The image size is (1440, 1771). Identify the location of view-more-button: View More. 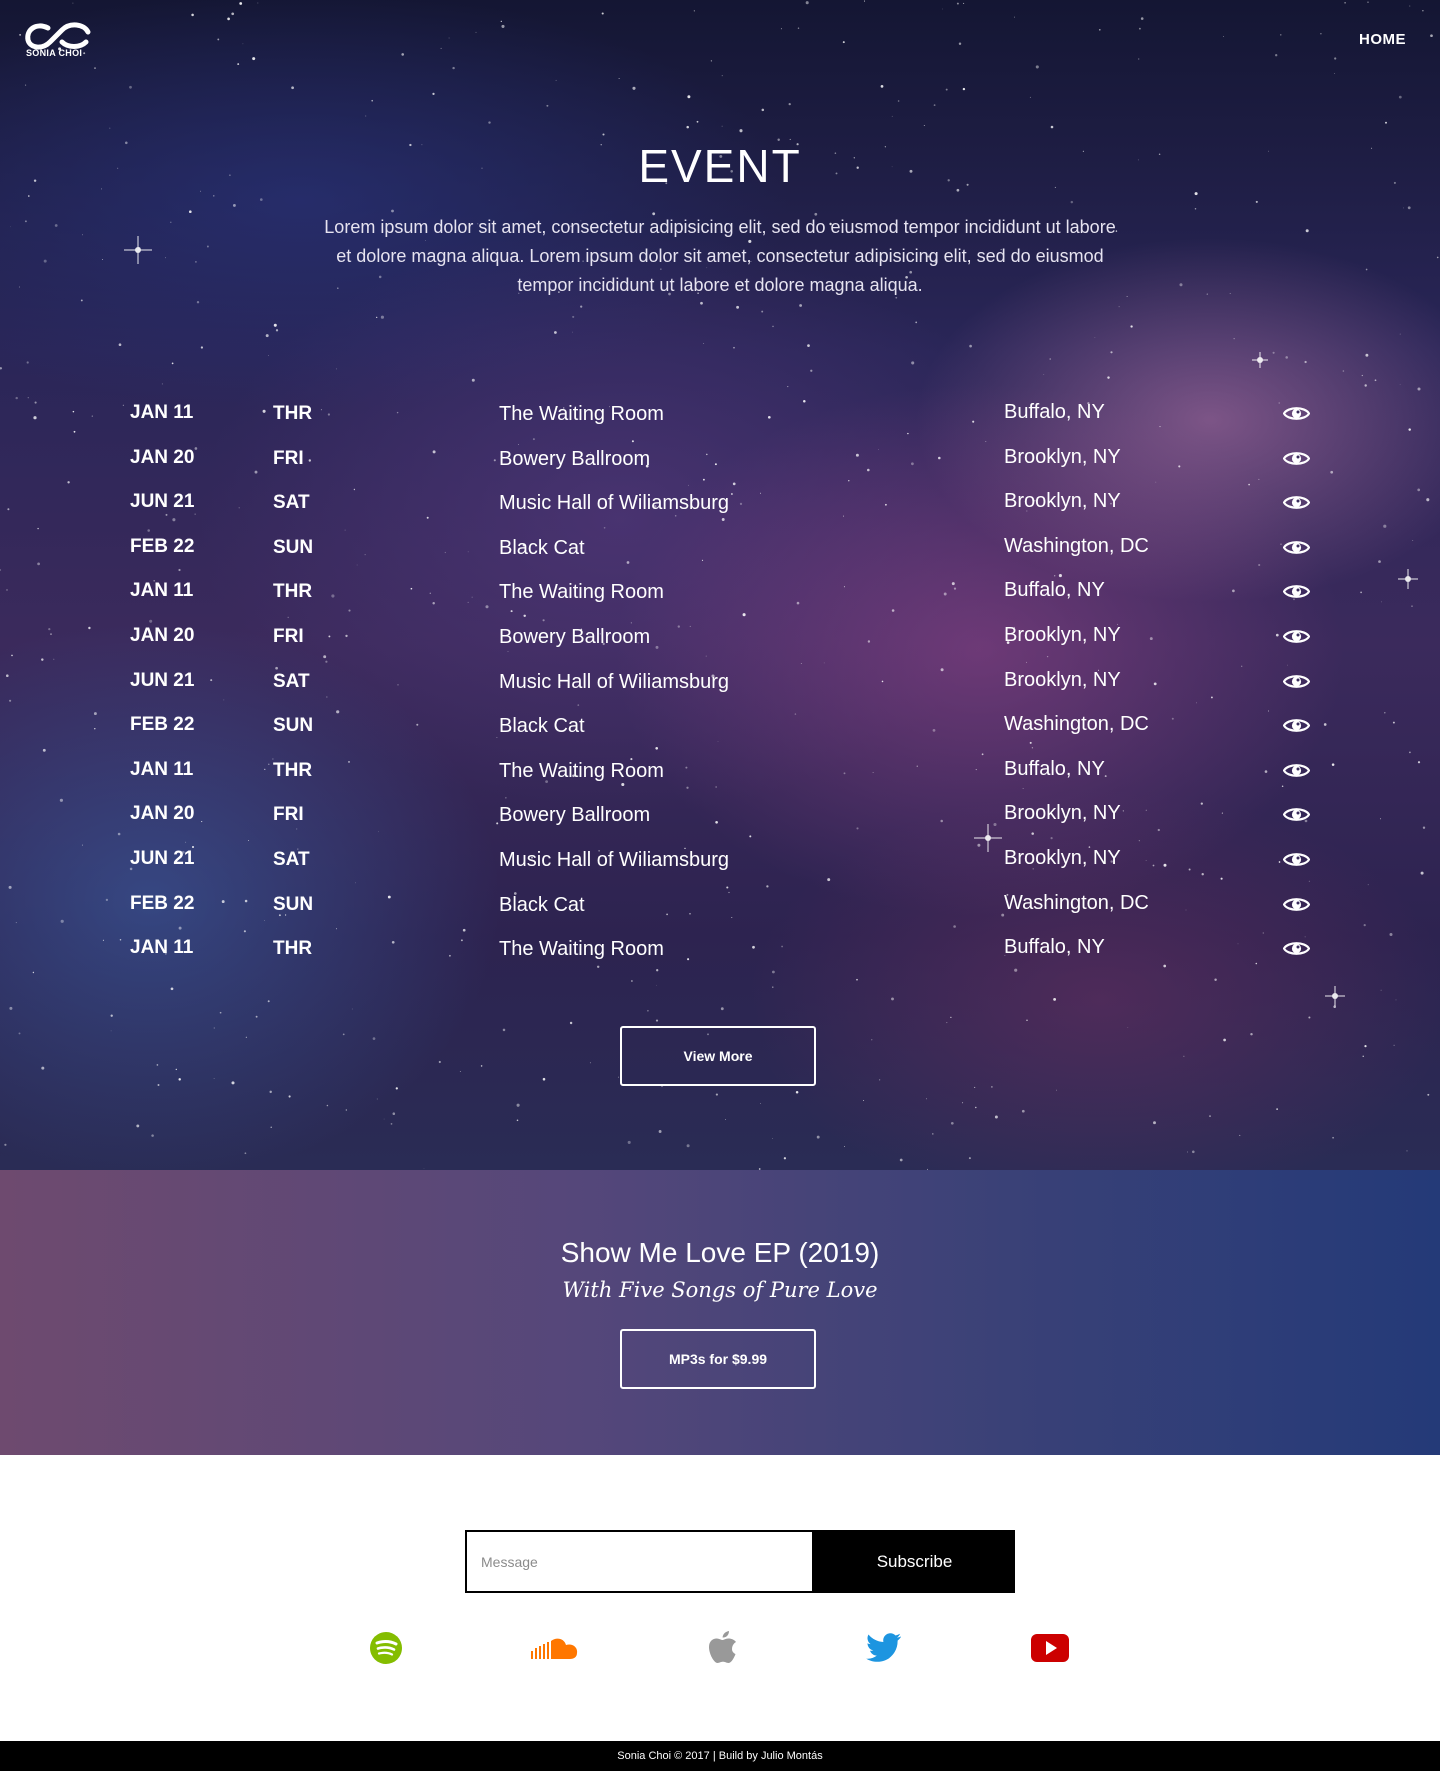
(718, 1056).